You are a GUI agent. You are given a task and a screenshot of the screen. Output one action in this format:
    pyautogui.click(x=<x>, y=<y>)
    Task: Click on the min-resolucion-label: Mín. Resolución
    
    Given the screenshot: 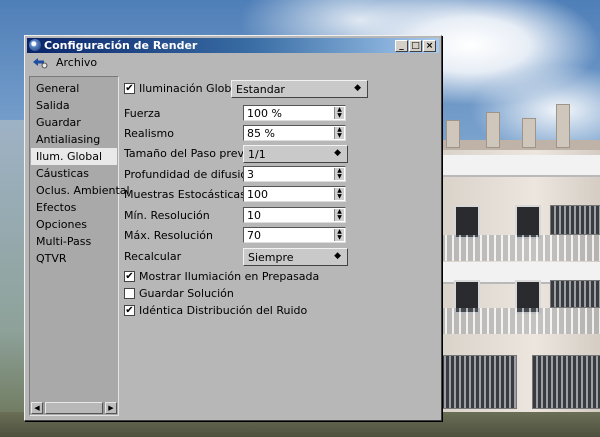 What is the action you would take?
    pyautogui.click(x=167, y=215)
    